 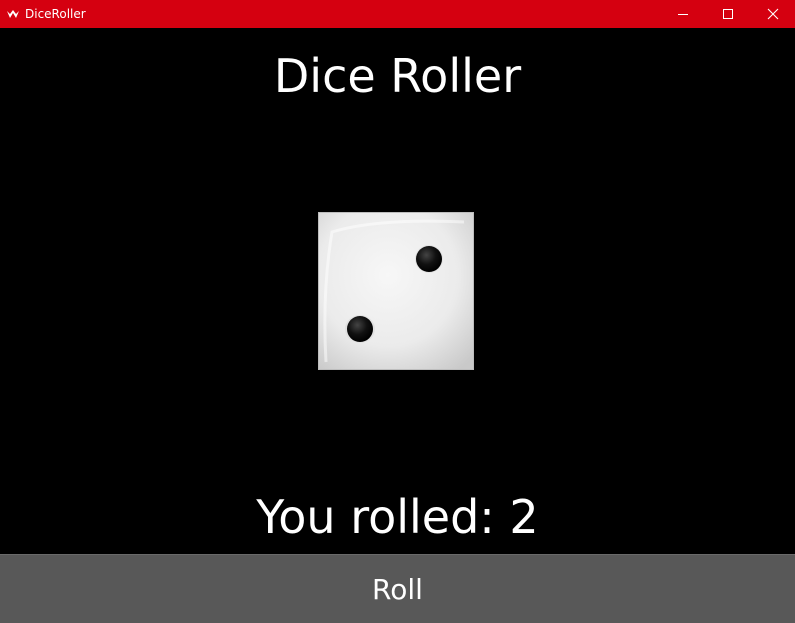 What do you see at coordinates (397, 14) in the screenshot?
I see `title-bar: DiceRoller` at bounding box center [397, 14].